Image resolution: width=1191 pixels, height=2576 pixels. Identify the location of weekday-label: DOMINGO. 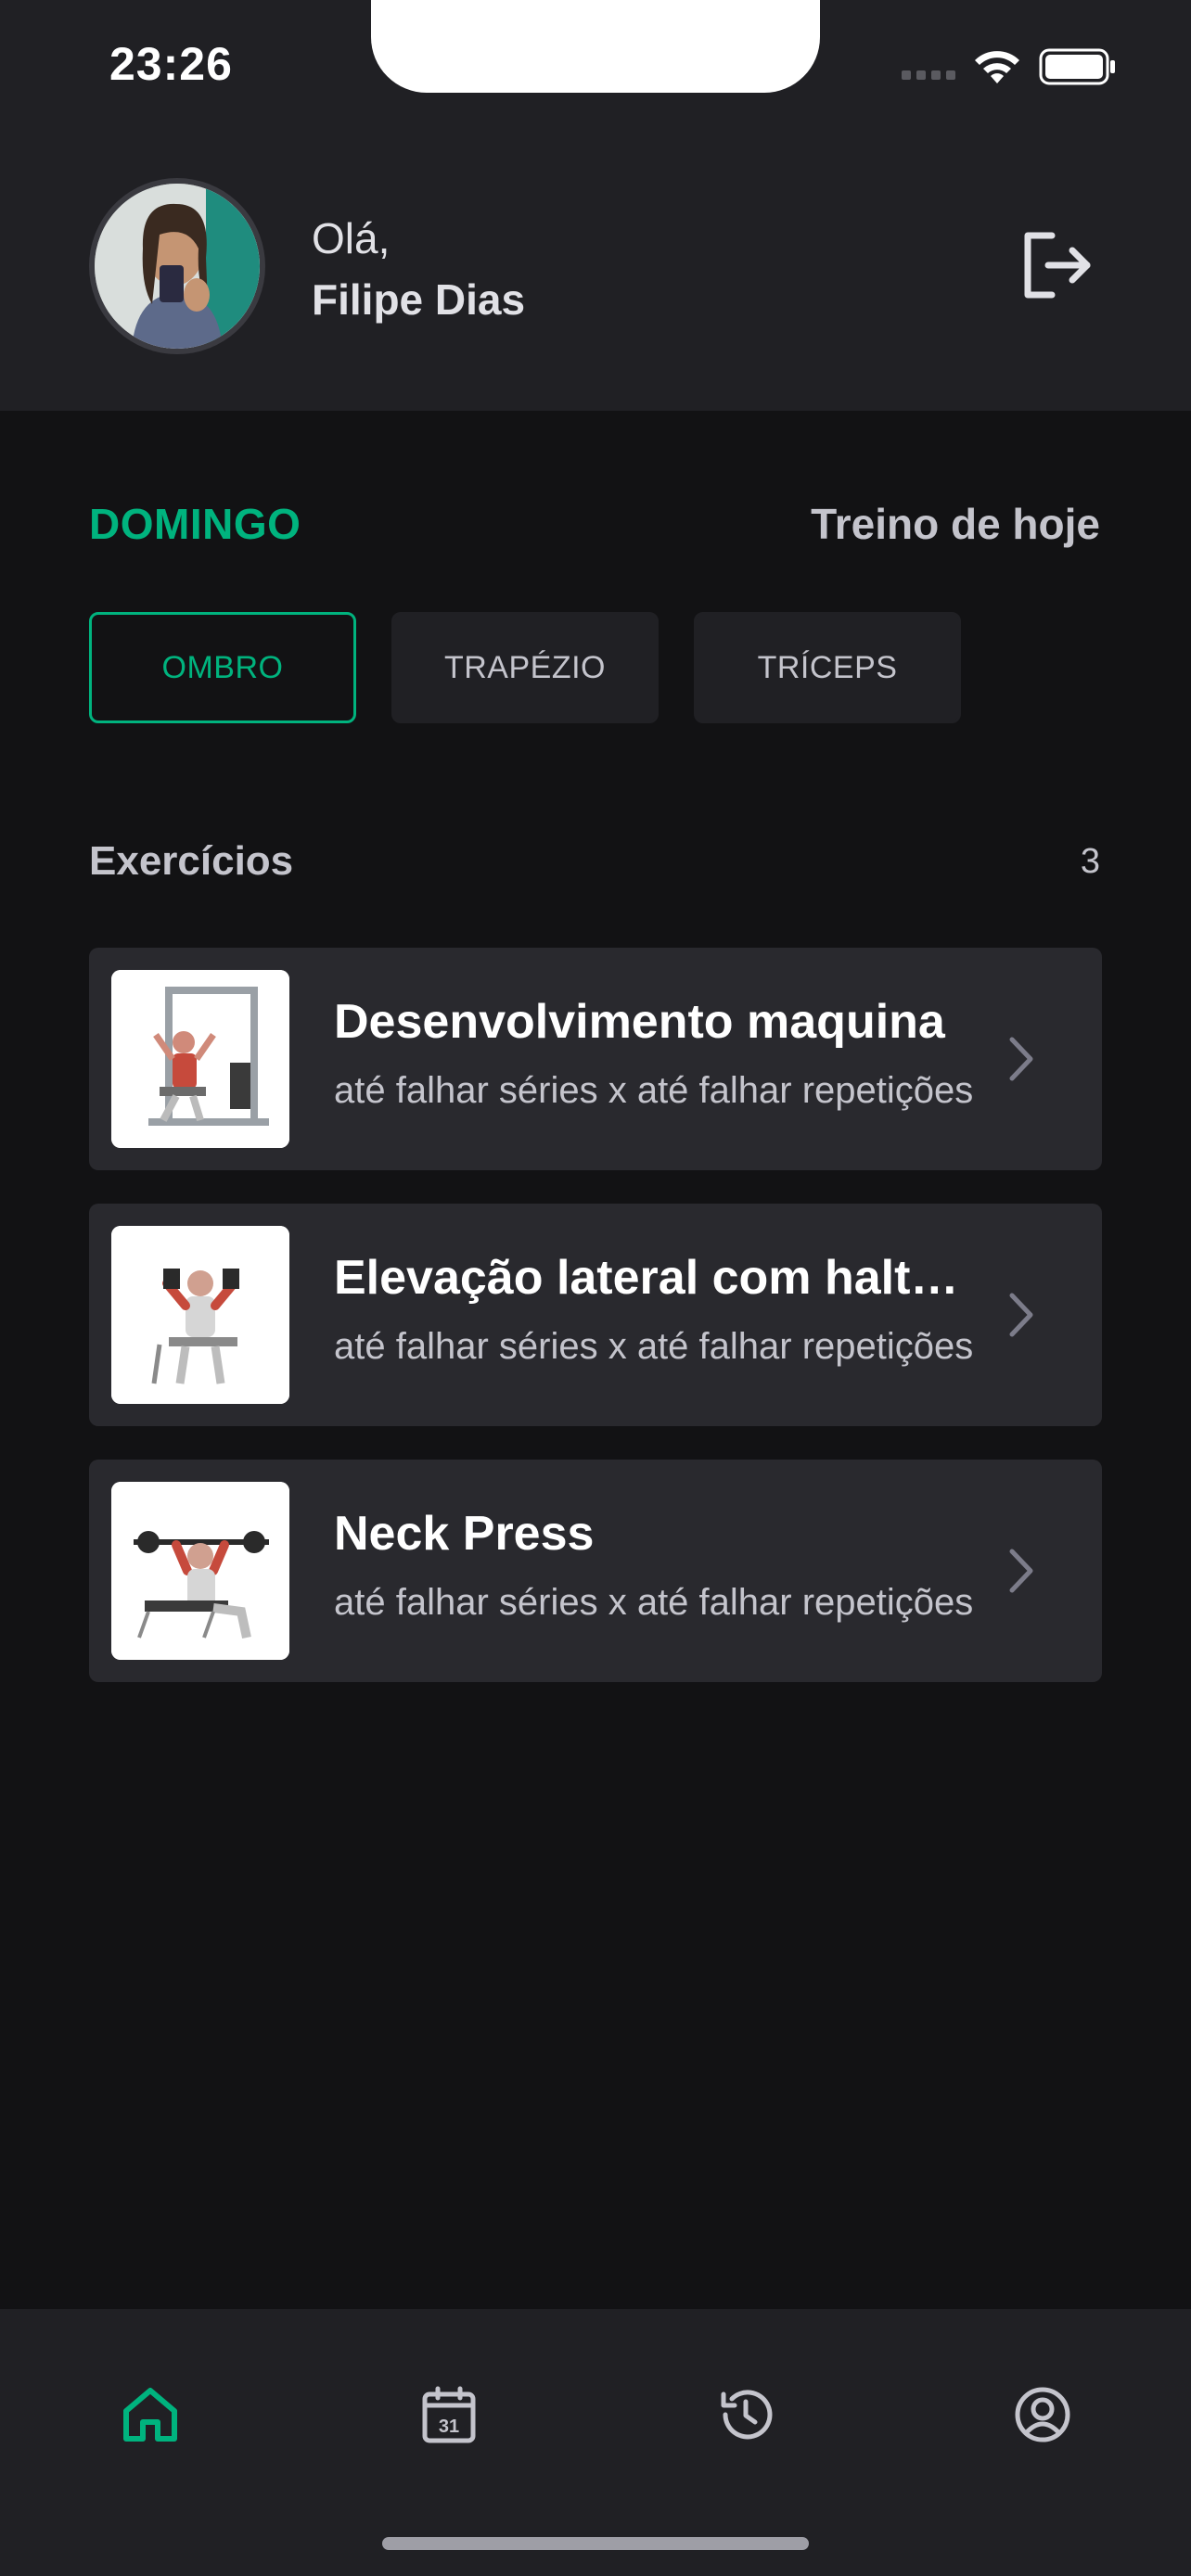
(195, 524).